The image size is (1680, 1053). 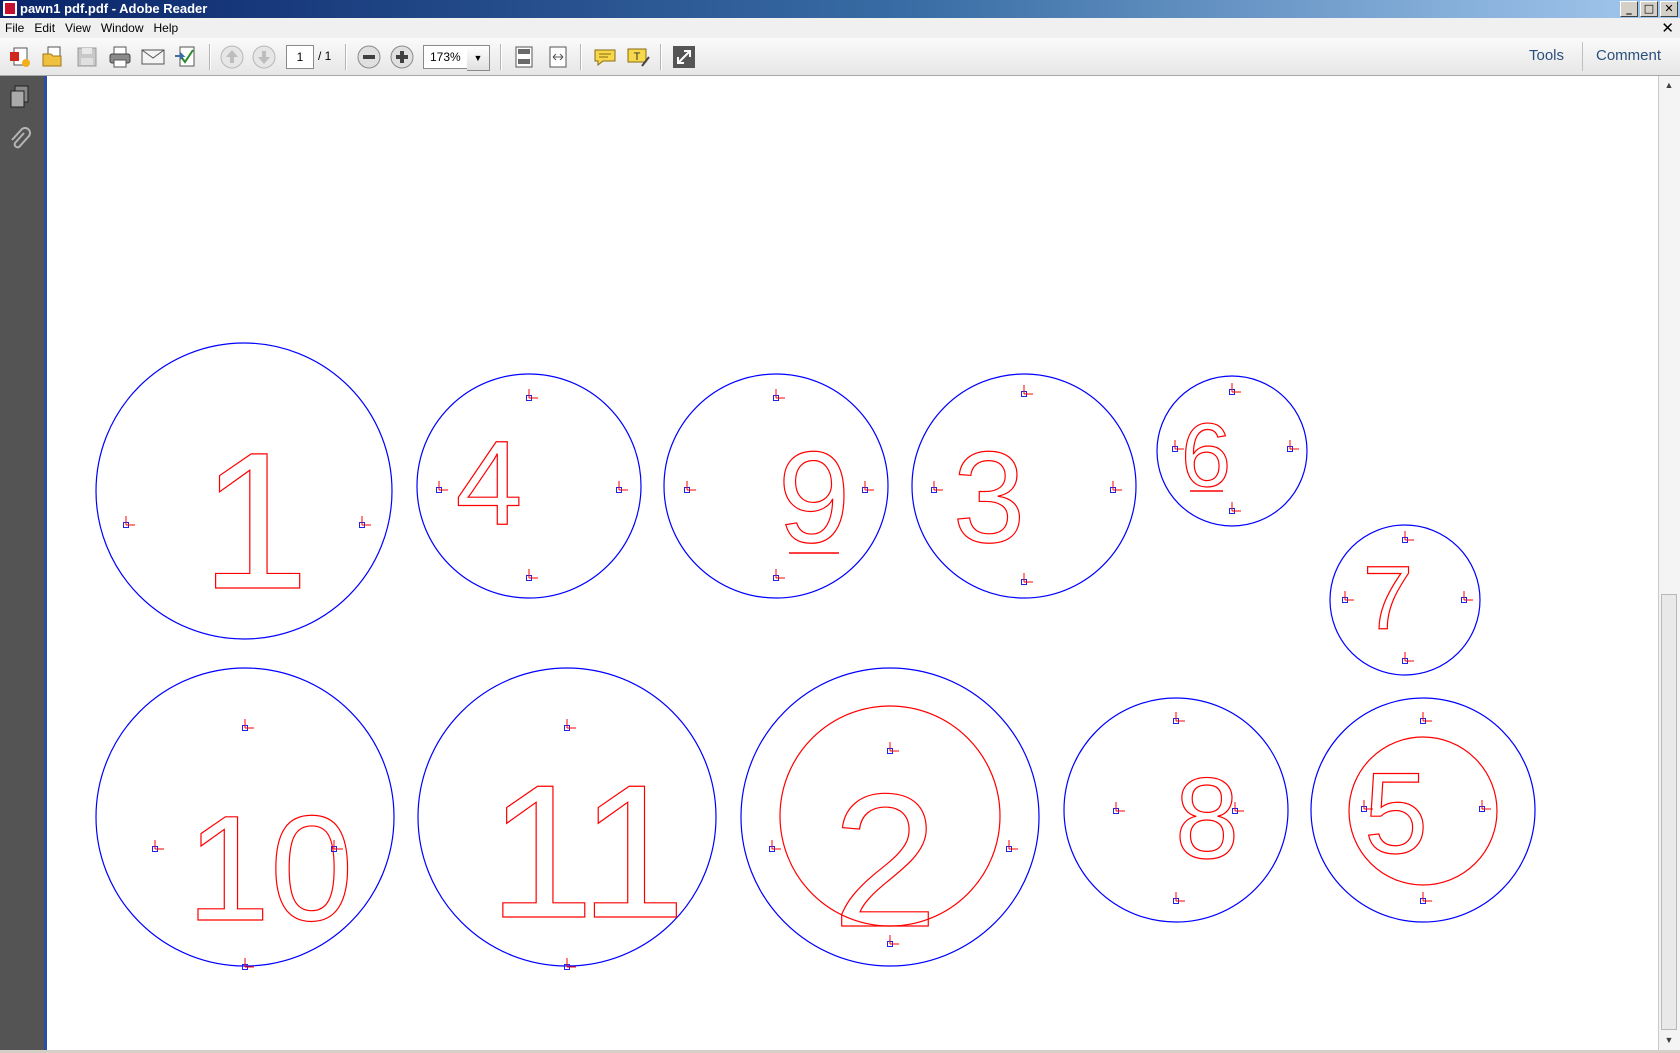 I want to click on minimize-button: _, so click(x=1629, y=9).